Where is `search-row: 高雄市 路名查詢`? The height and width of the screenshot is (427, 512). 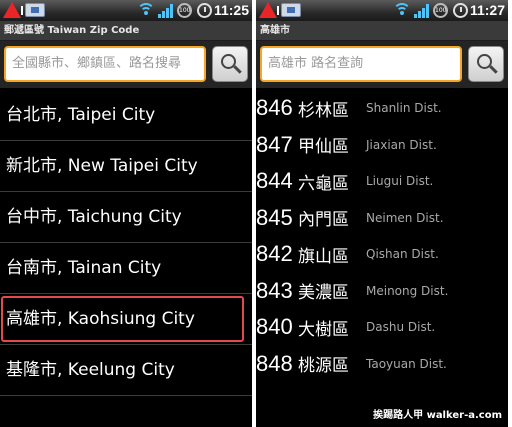
search-row: 高雄市 路名查詢 is located at coordinates (382, 64).